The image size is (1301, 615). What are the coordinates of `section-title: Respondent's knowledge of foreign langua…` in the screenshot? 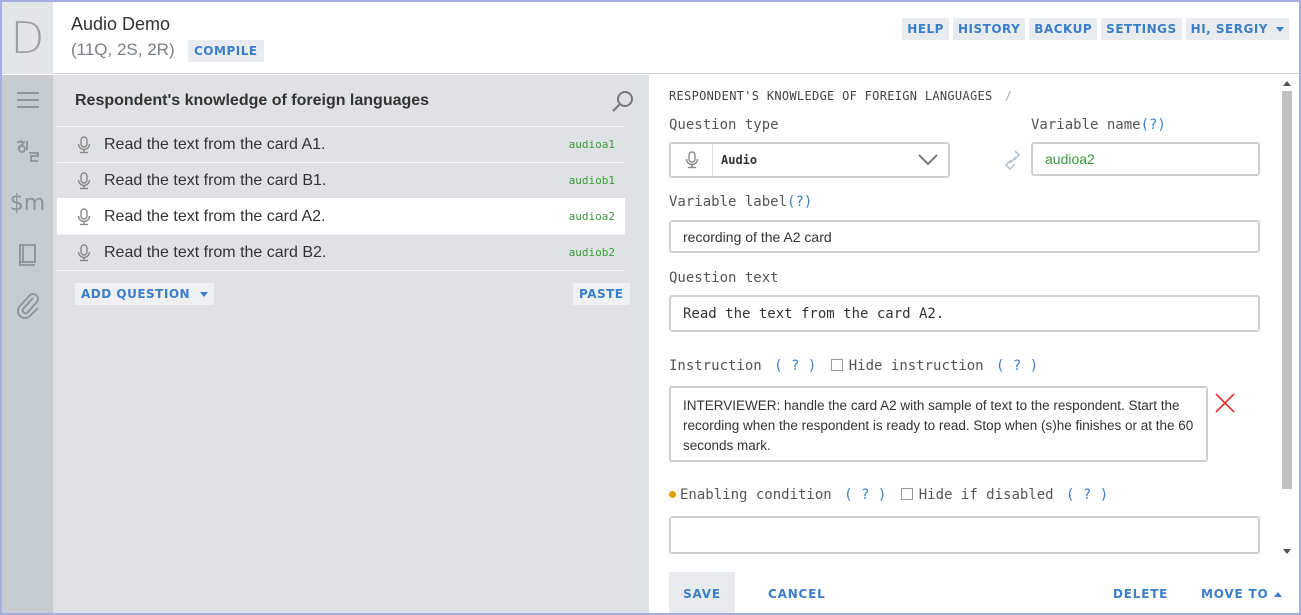 It's located at (252, 100).